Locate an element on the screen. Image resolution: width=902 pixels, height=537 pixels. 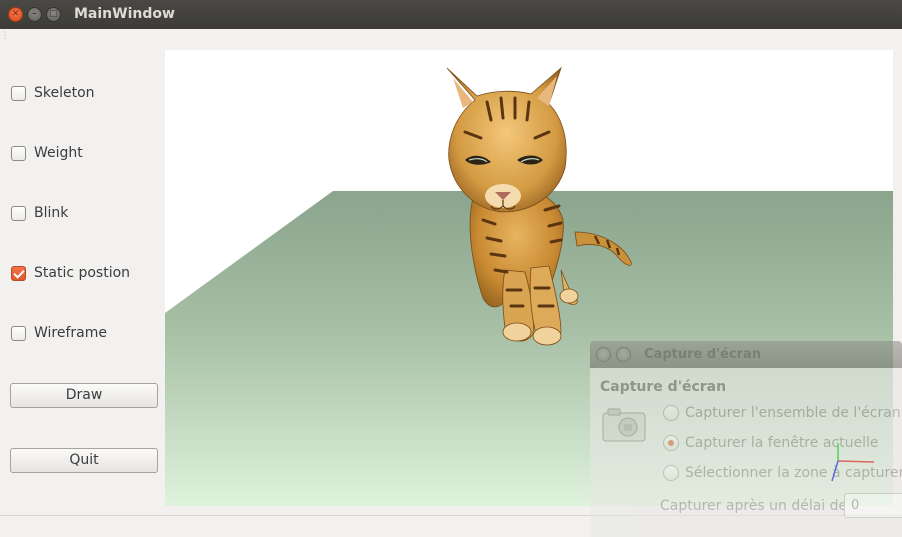
skeleton-checkbox: Skeleton is located at coordinates (53, 93).